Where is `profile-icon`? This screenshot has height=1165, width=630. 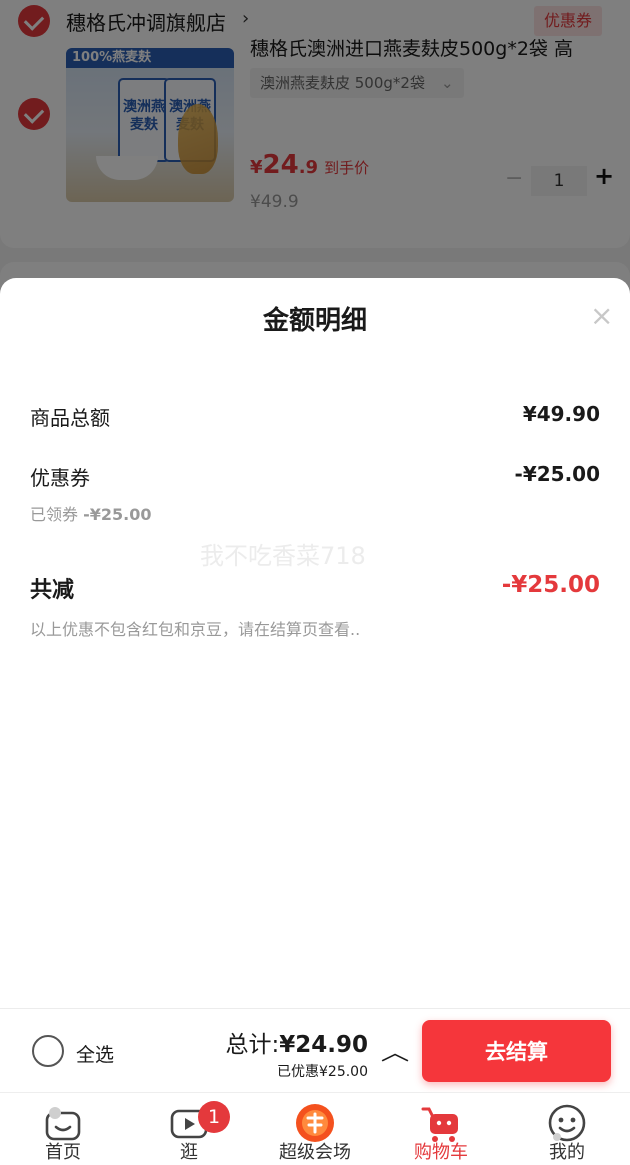 profile-icon is located at coordinates (567, 1123).